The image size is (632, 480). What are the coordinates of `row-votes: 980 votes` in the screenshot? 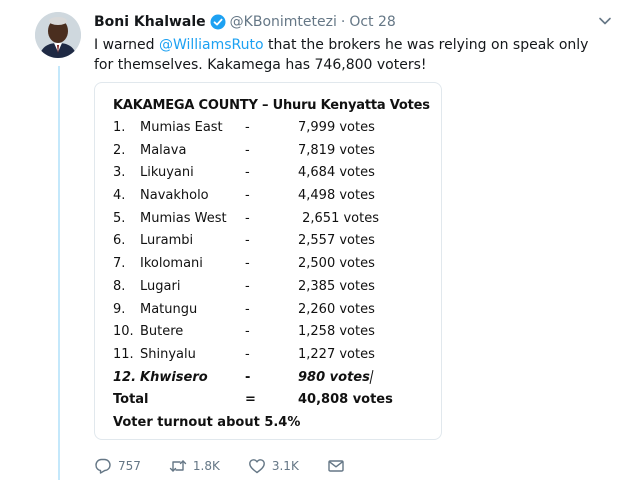 It's located at (334, 377).